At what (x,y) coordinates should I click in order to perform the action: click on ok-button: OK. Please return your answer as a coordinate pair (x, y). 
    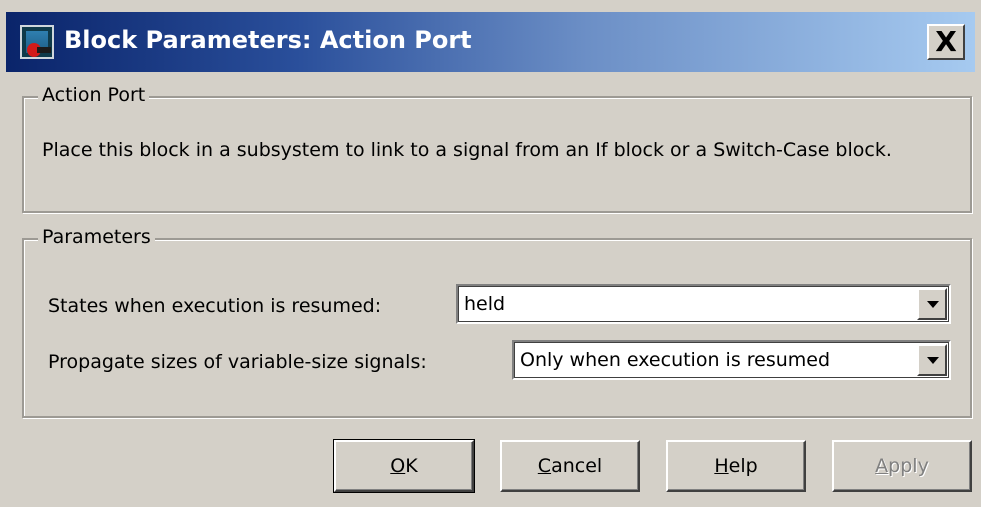
    Looking at the image, I should click on (404, 466).